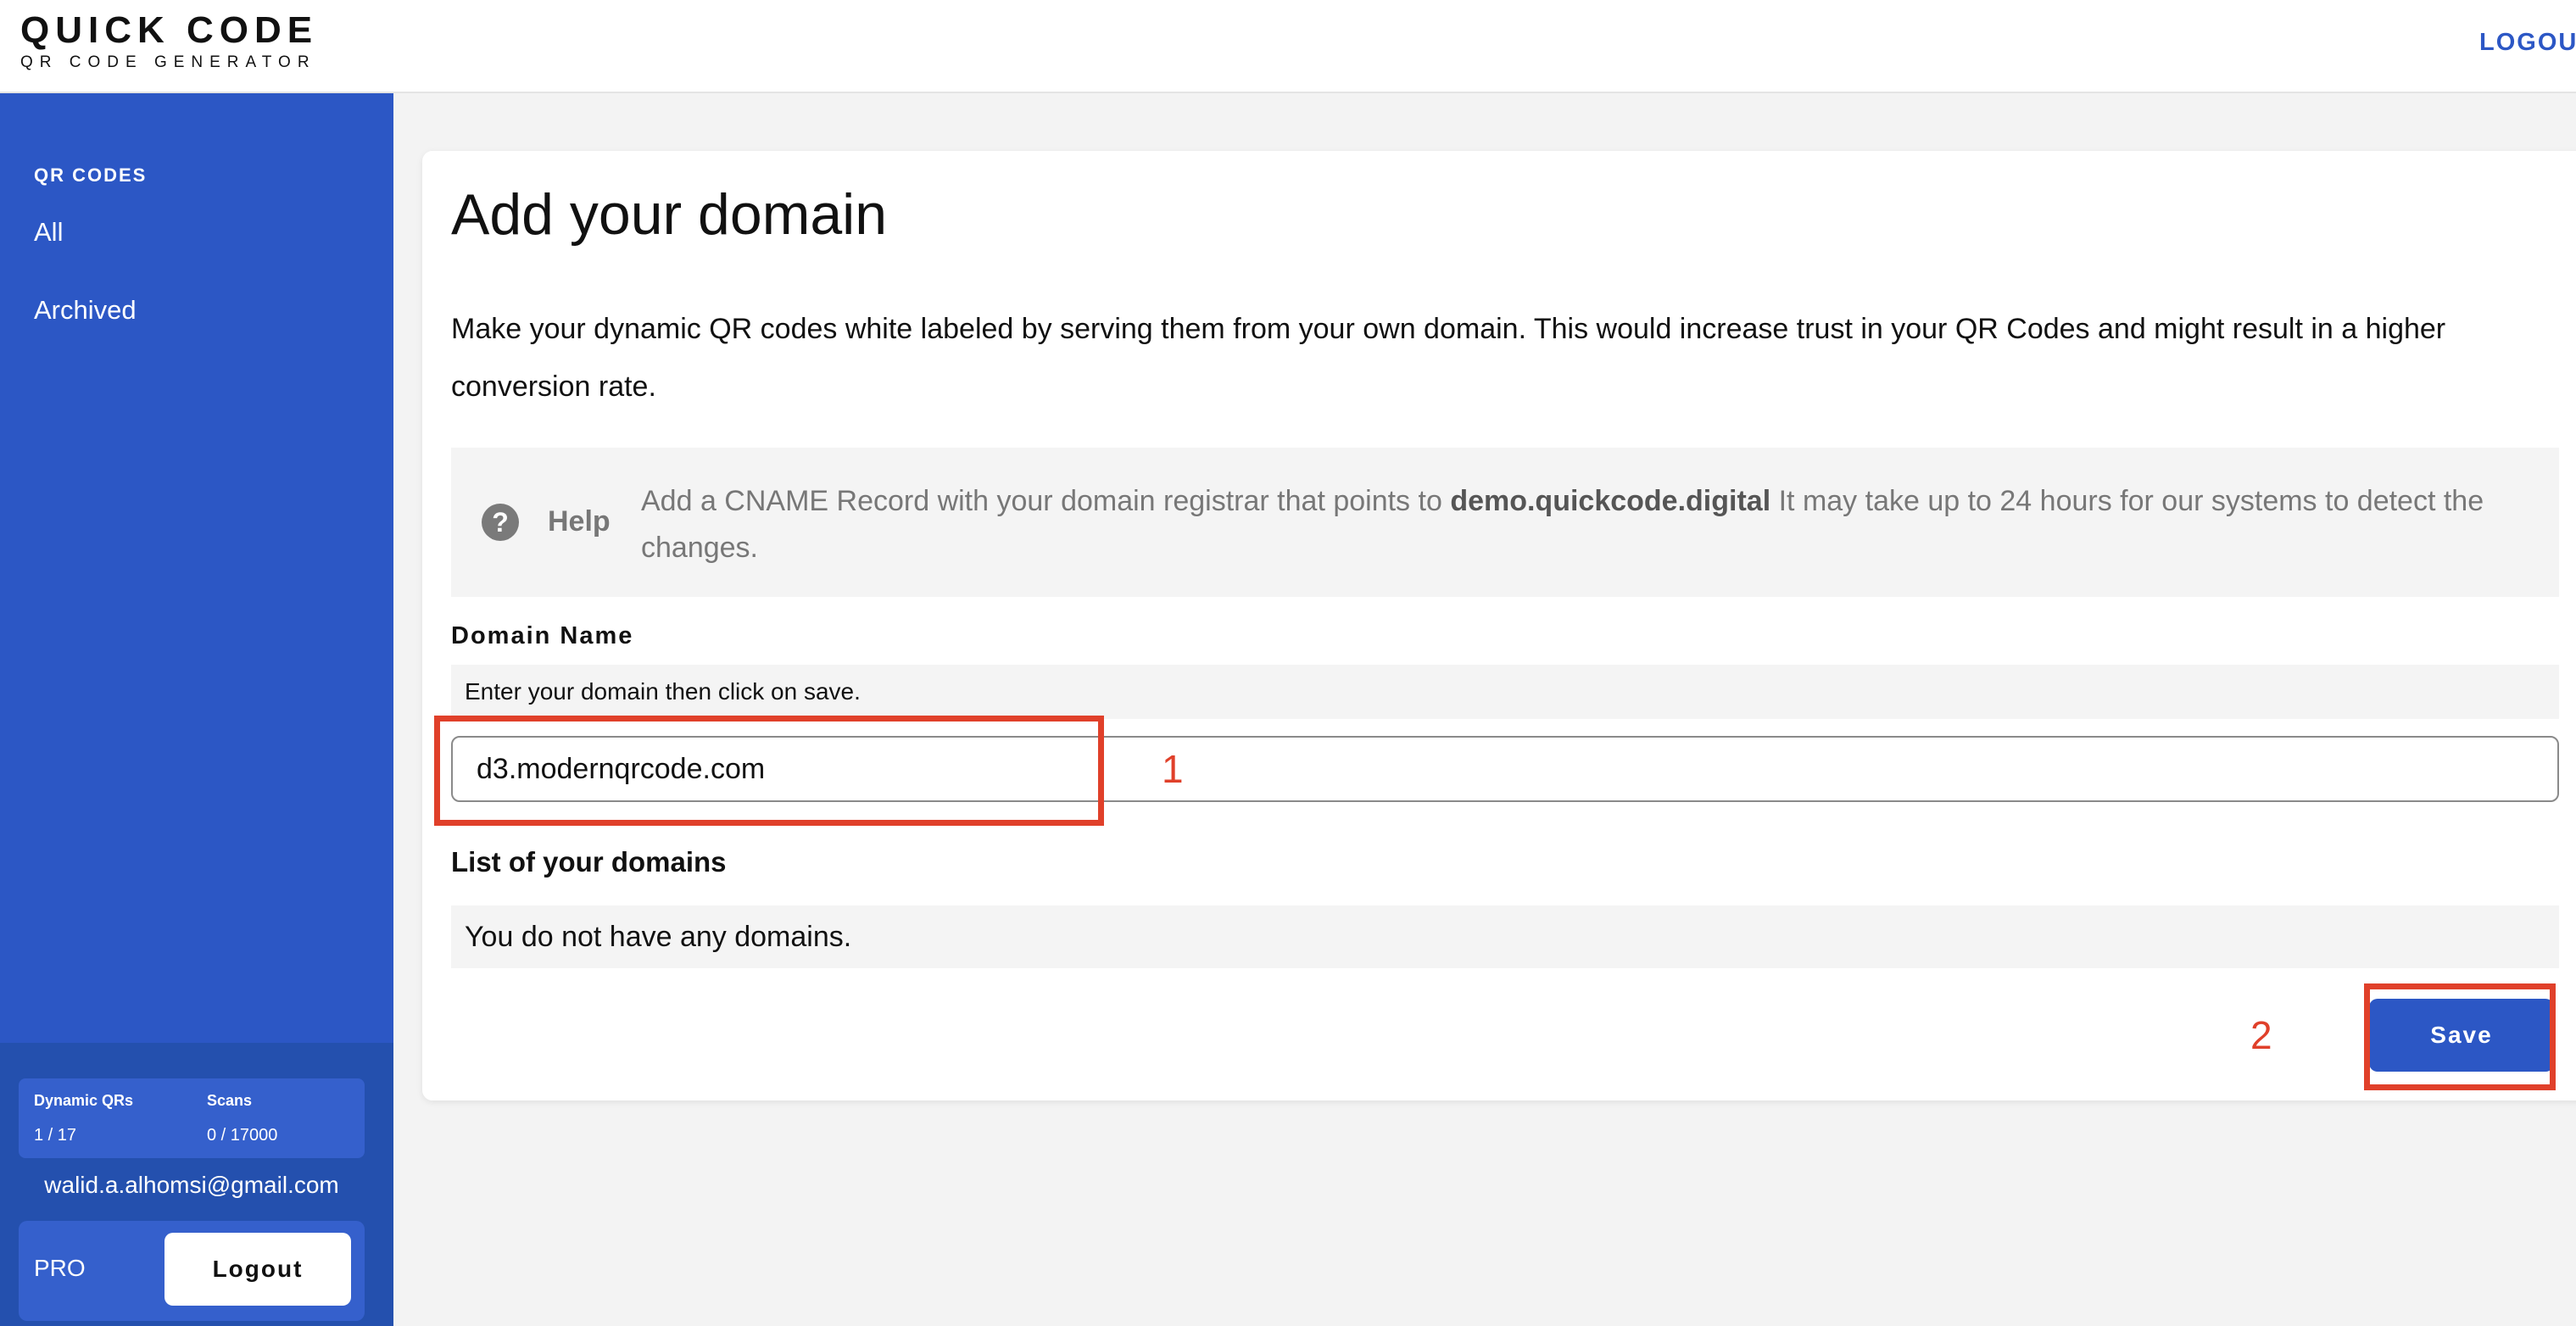 The width and height of the screenshot is (2576, 1326). I want to click on domain-name-label: Domain Name, so click(542, 635).